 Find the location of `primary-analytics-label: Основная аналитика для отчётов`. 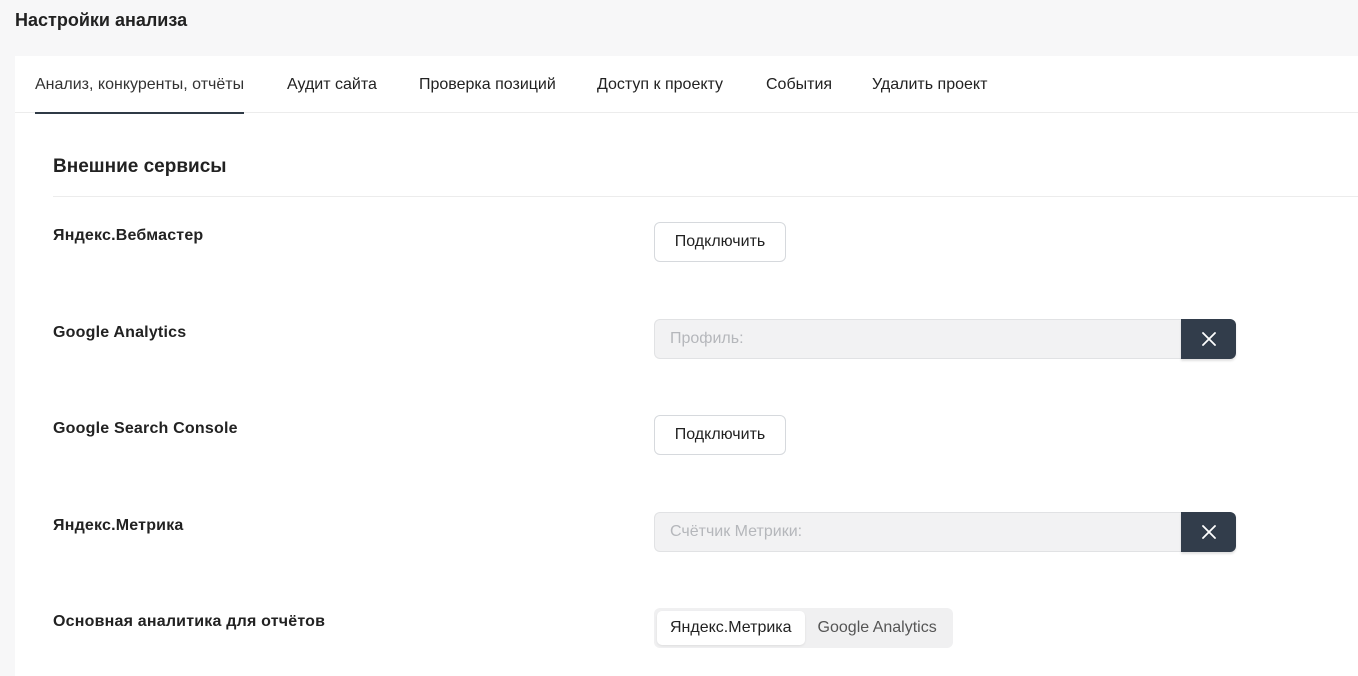

primary-analytics-label: Основная аналитика для отчётов is located at coordinates (189, 621).